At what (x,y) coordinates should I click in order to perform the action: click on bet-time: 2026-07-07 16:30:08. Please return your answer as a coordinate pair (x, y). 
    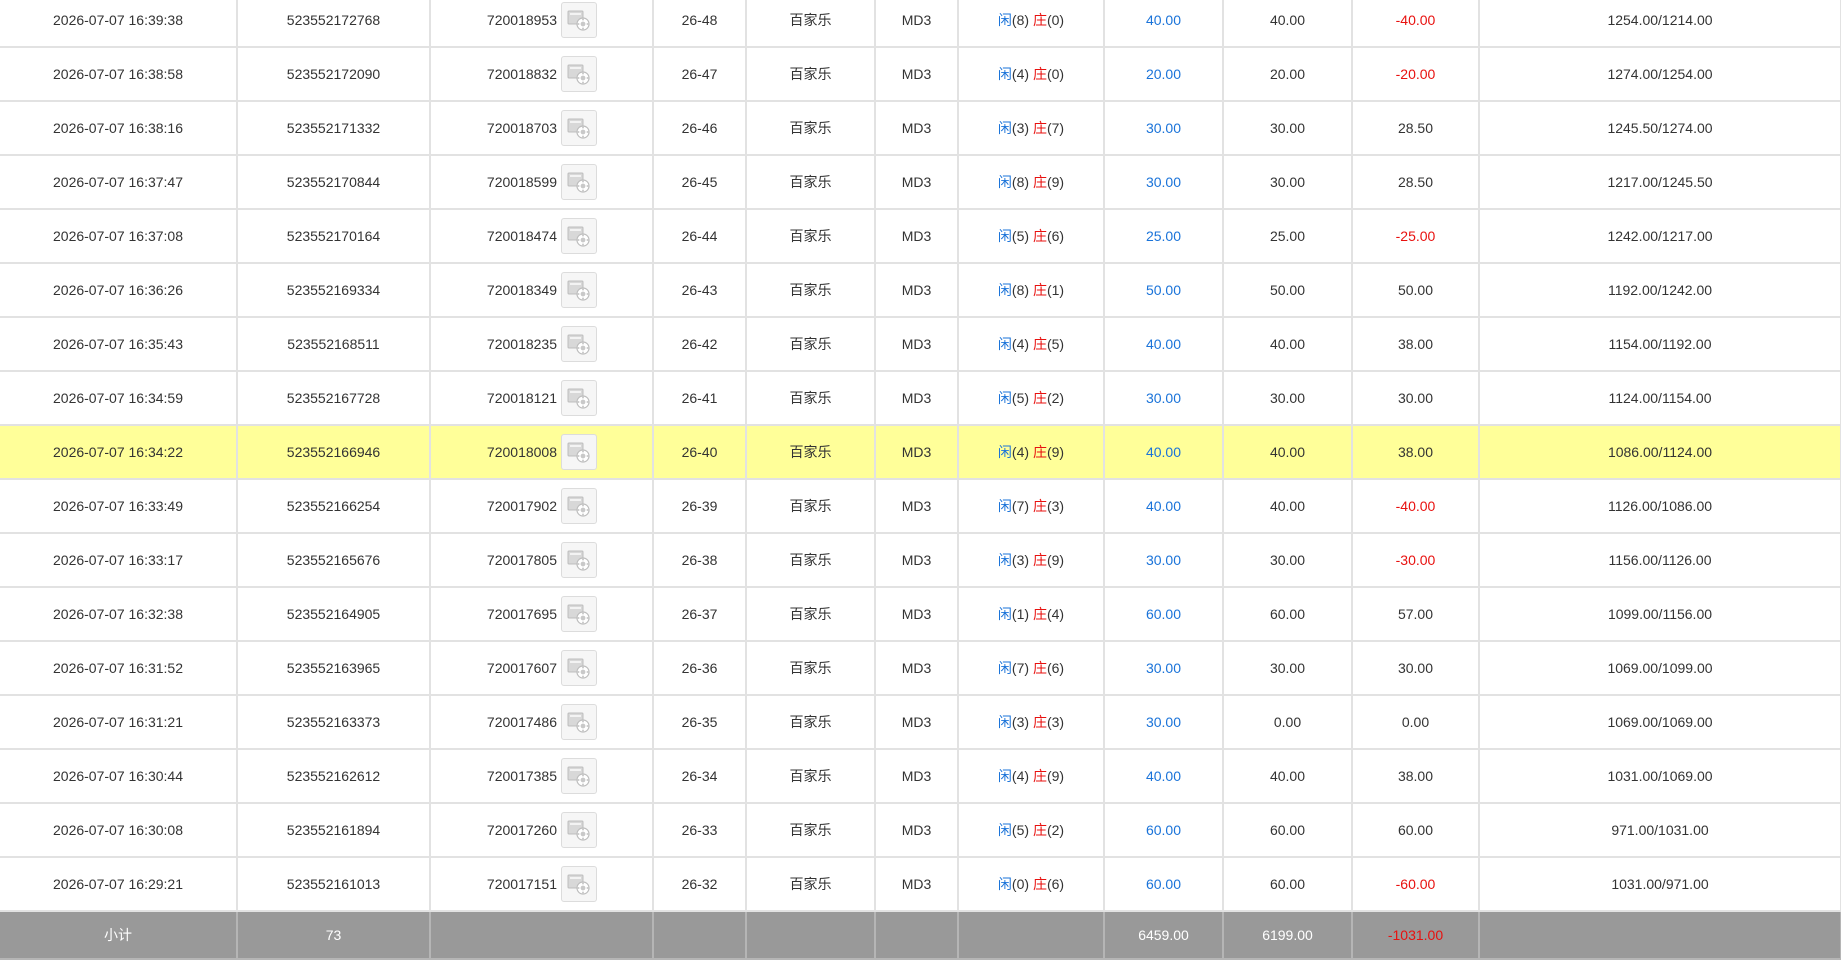
    Looking at the image, I should click on (119, 830).